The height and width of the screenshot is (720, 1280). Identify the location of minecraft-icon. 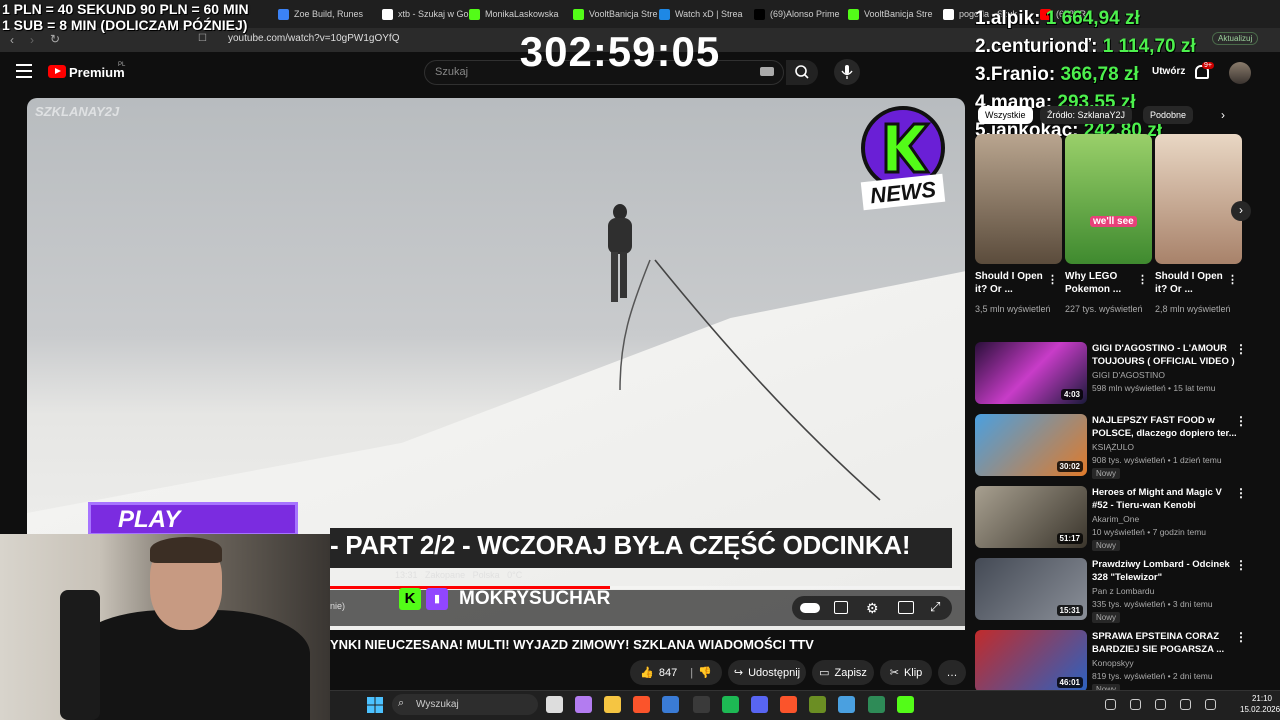
(817, 704).